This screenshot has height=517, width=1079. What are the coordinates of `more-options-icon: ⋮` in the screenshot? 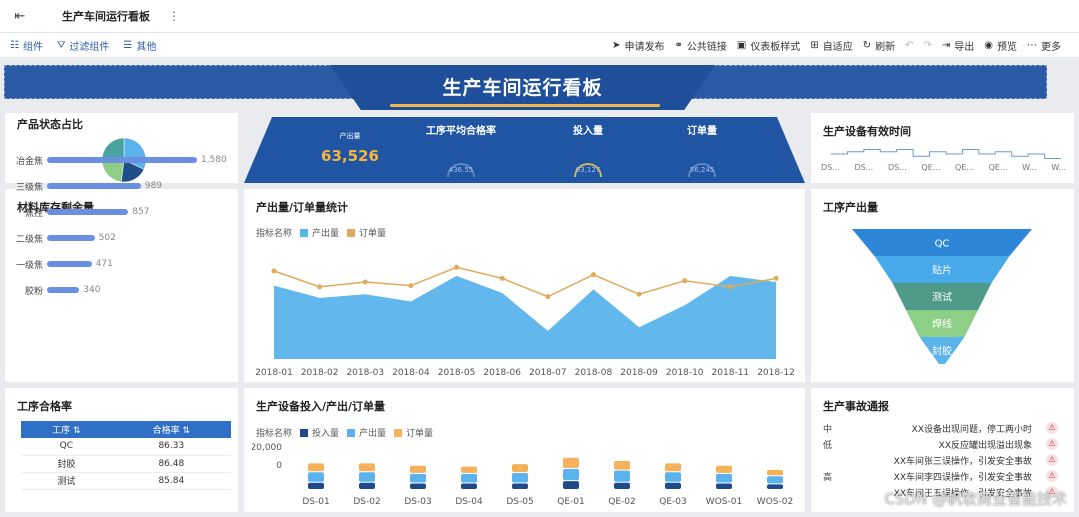 It's located at (174, 16).